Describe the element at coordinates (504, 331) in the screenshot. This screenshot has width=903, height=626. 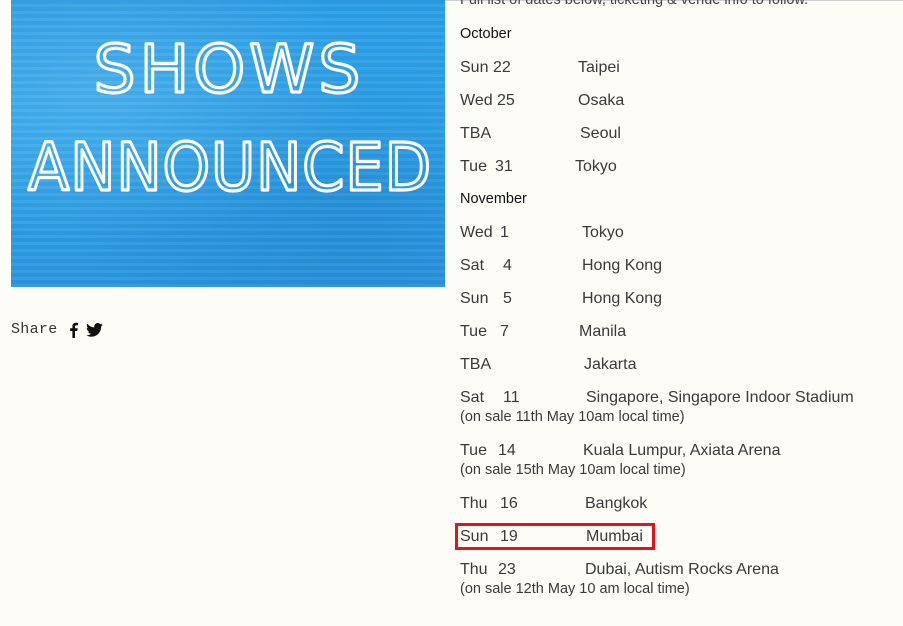
I see `show-date: 7` at that location.